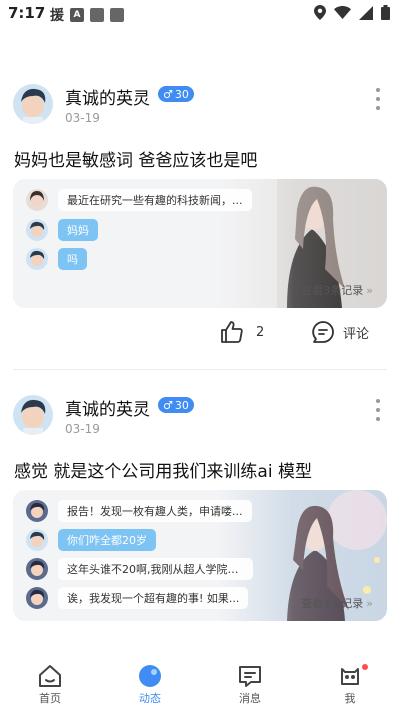  I want to click on notification-dot, so click(365, 667).